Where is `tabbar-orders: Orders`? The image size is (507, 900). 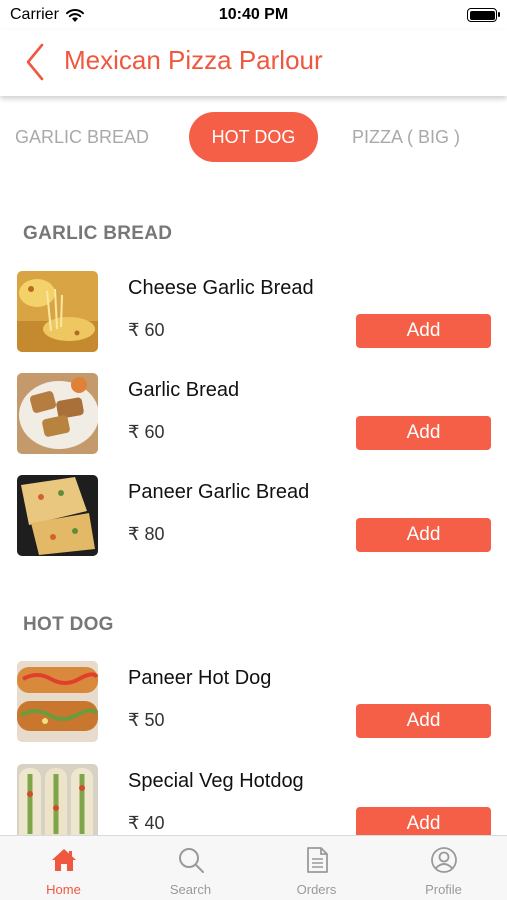
tabbar-orders: Orders is located at coordinates (316, 868).